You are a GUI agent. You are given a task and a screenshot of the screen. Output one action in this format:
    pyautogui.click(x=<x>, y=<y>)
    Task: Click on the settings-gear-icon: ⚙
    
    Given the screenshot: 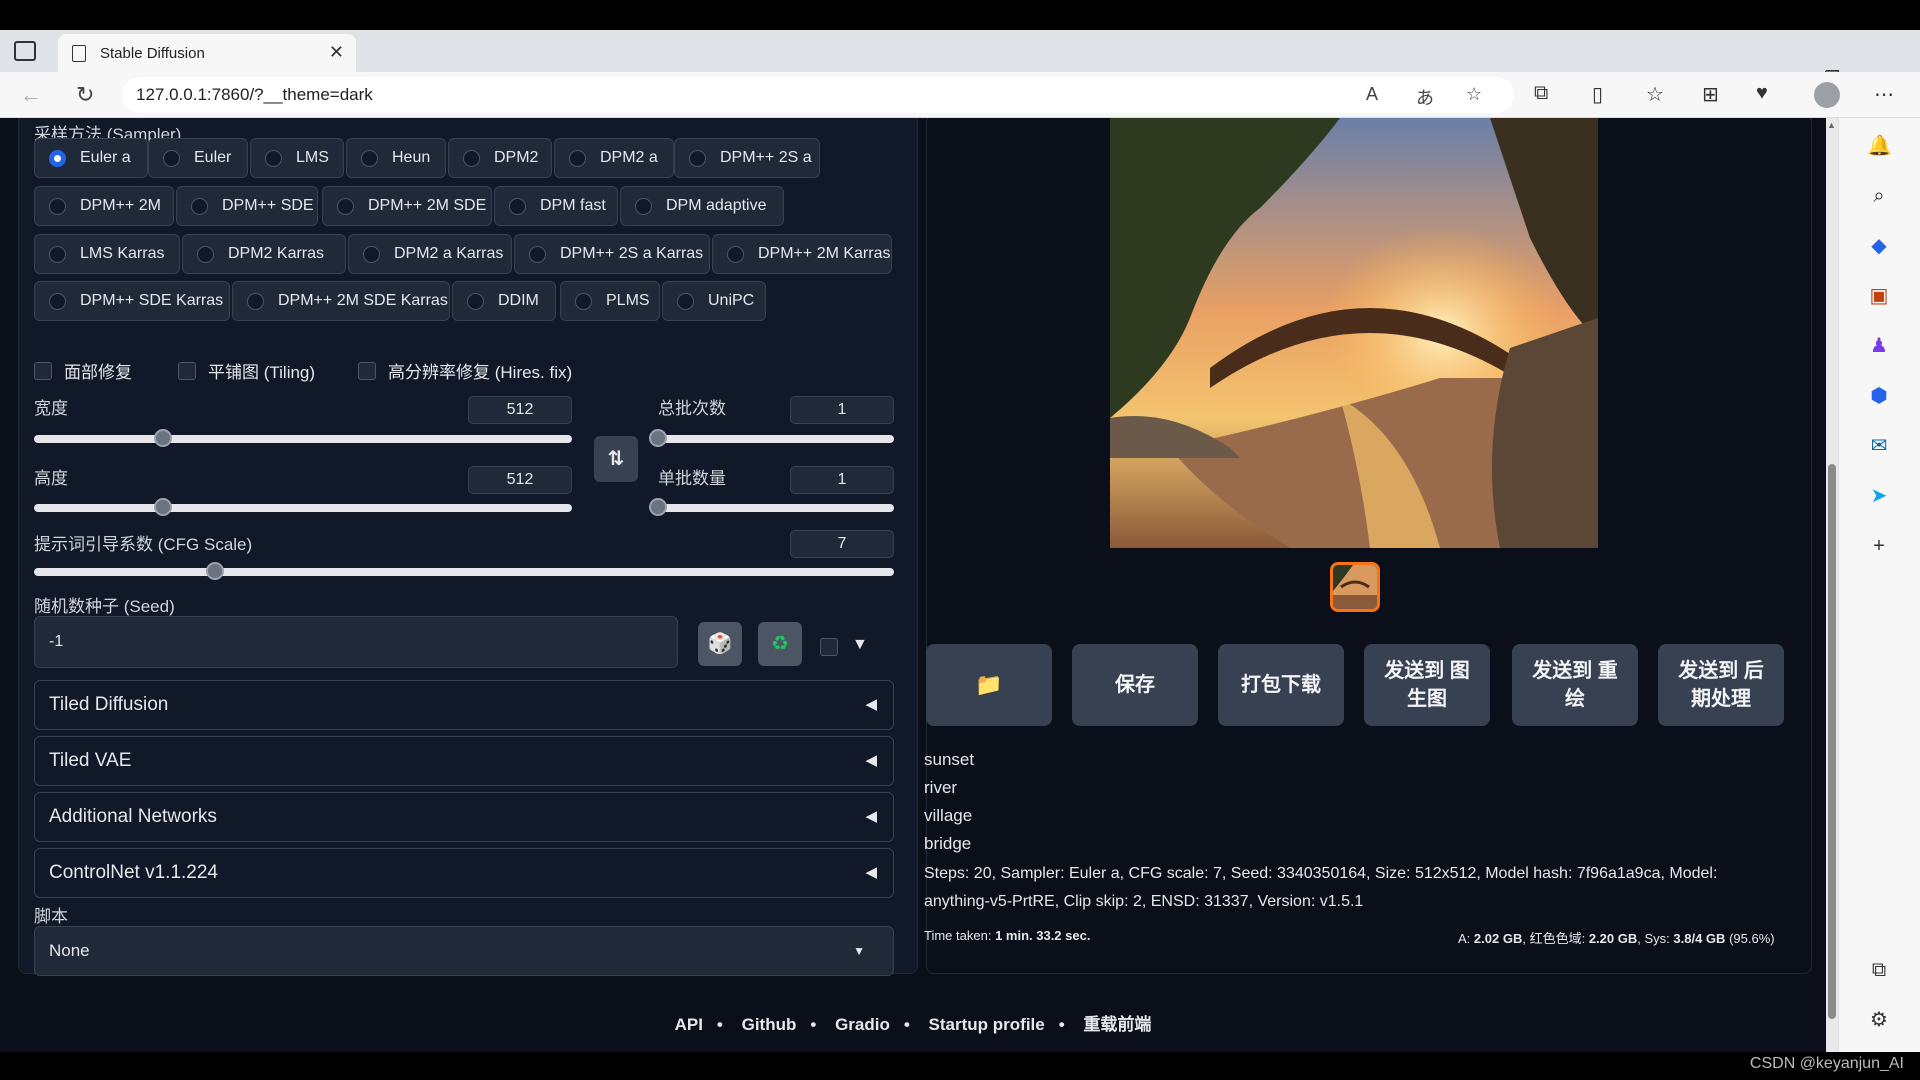 What is the action you would take?
    pyautogui.click(x=1879, y=1020)
    